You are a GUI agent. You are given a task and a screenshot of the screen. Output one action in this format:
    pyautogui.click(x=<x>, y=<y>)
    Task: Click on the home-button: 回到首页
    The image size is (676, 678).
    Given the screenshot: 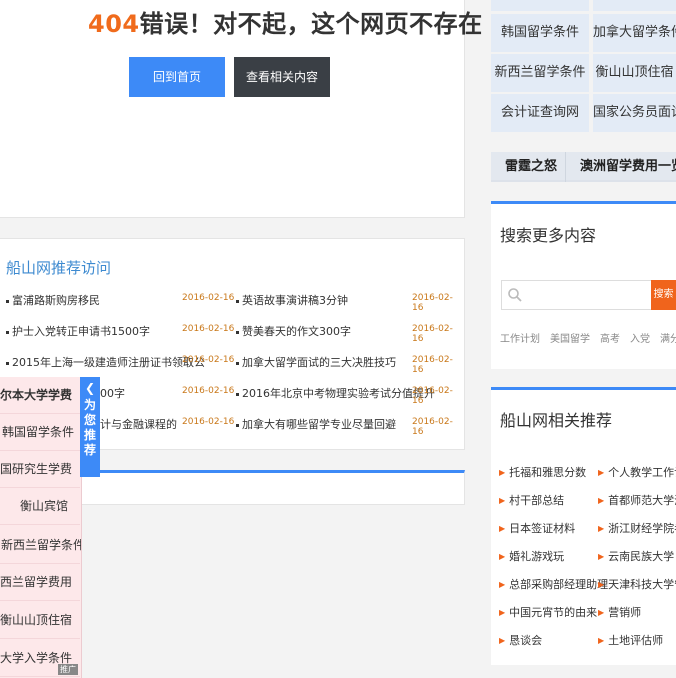 What is the action you would take?
    pyautogui.click(x=177, y=77)
    